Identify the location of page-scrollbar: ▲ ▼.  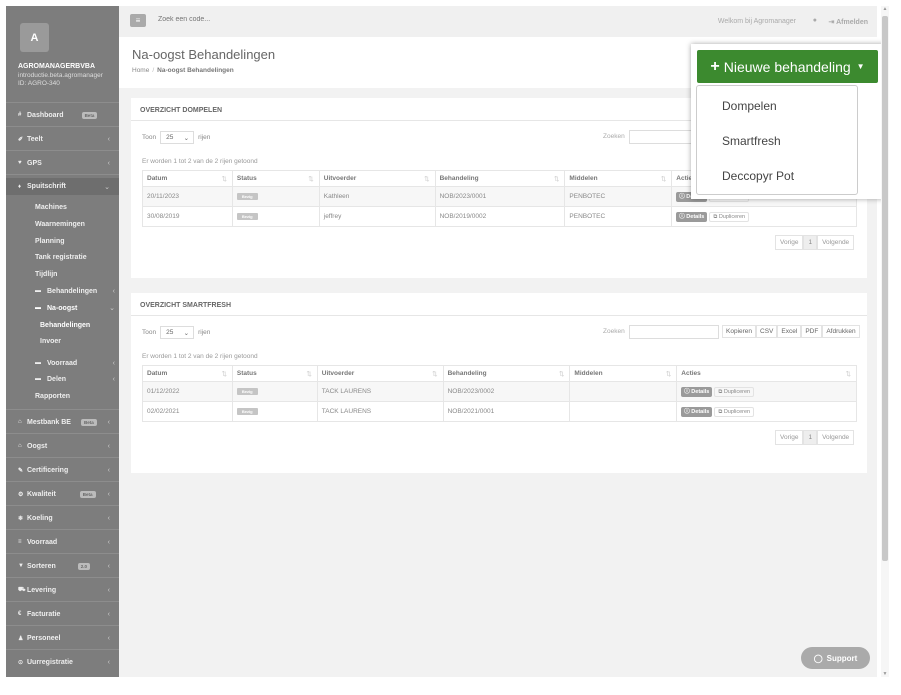
(885, 341).